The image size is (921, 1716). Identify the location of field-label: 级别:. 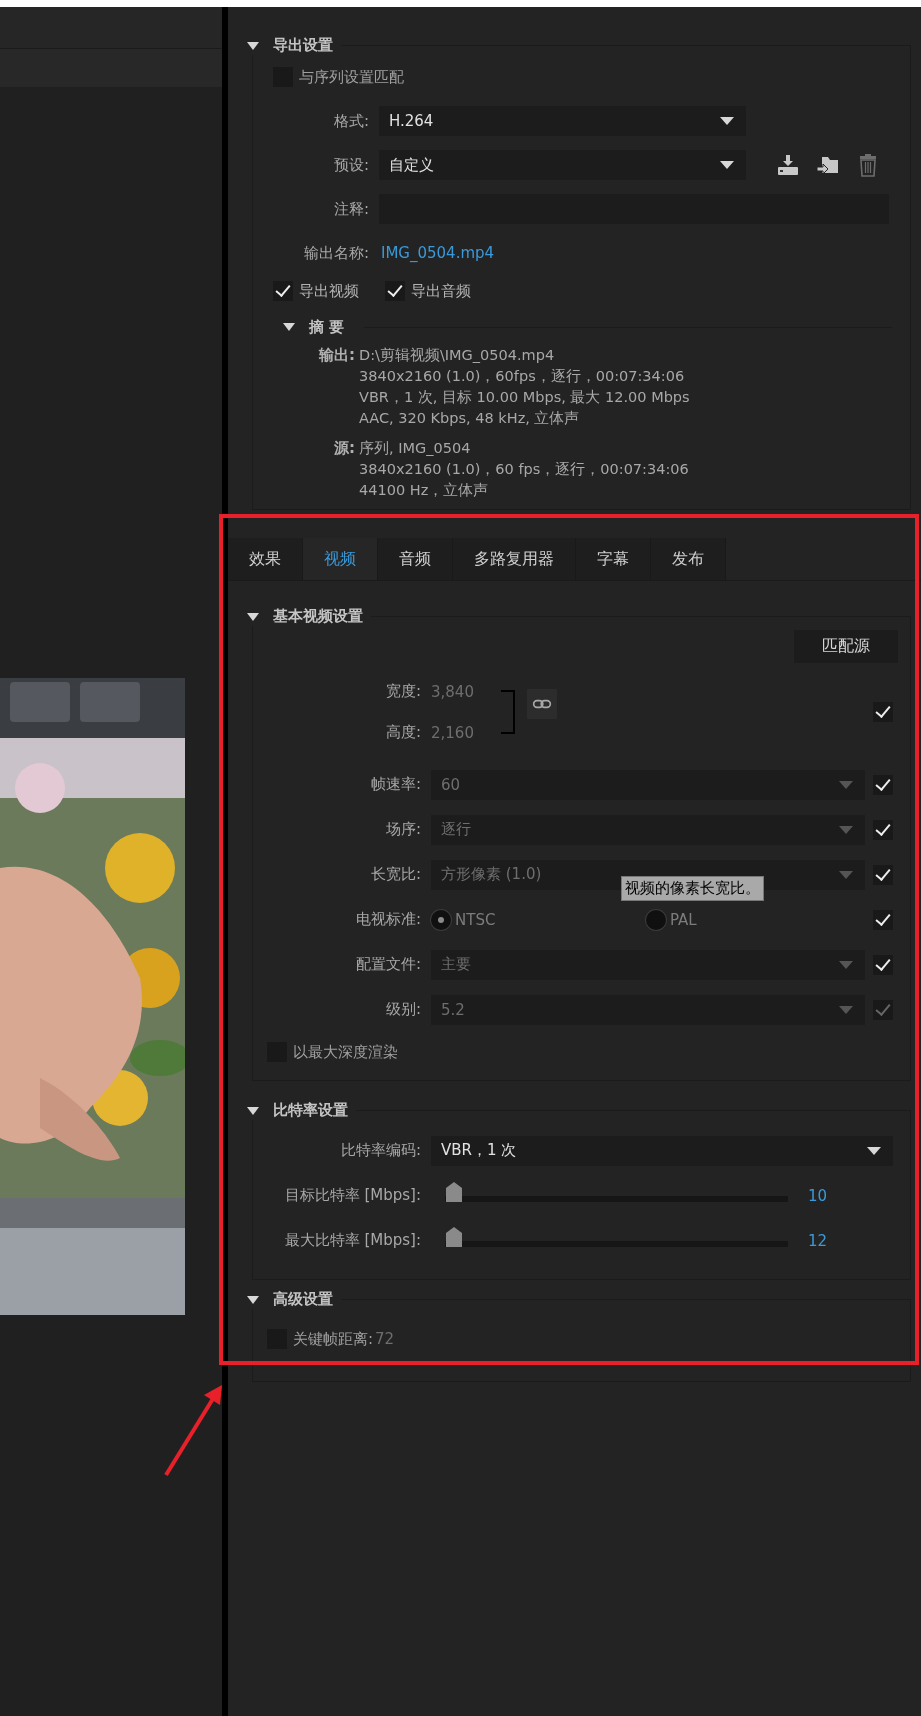
(403, 1009).